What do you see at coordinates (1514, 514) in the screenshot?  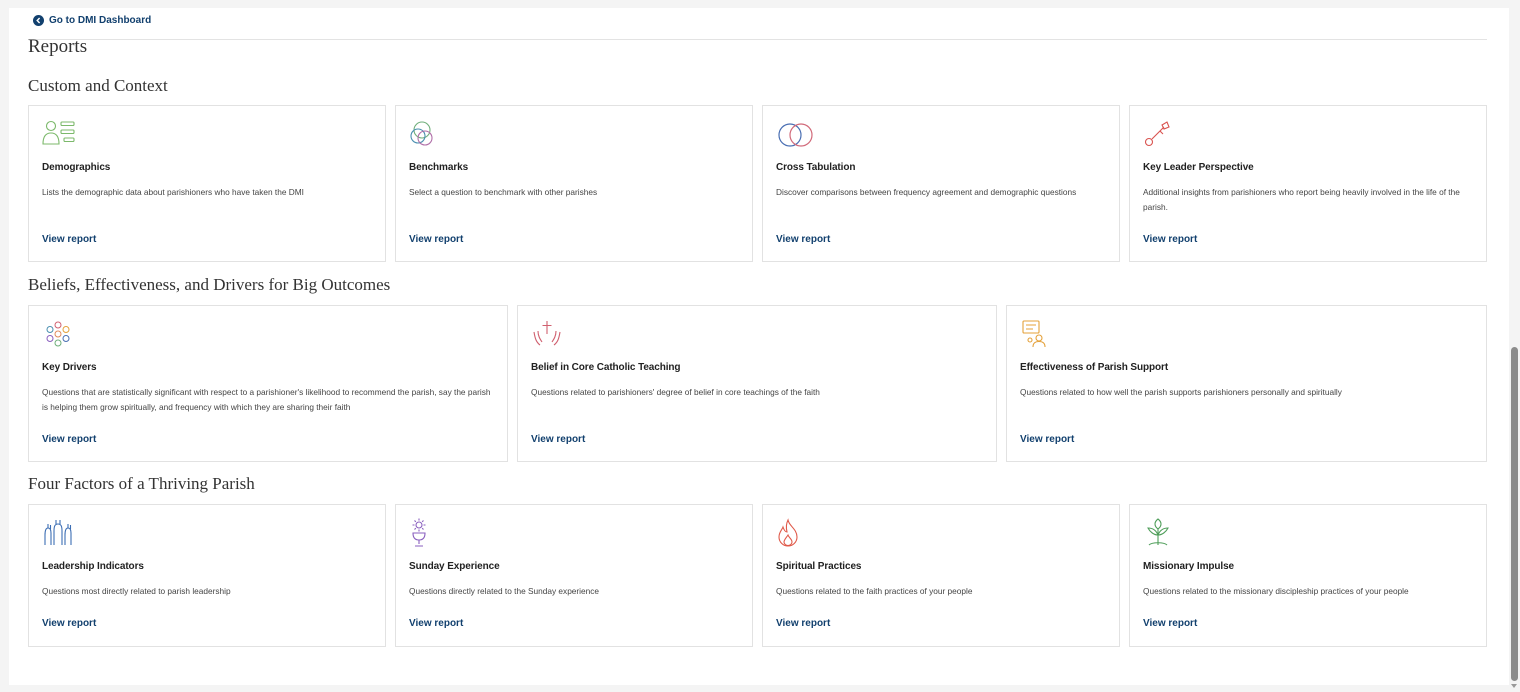 I see `scrollbar-thumb` at bounding box center [1514, 514].